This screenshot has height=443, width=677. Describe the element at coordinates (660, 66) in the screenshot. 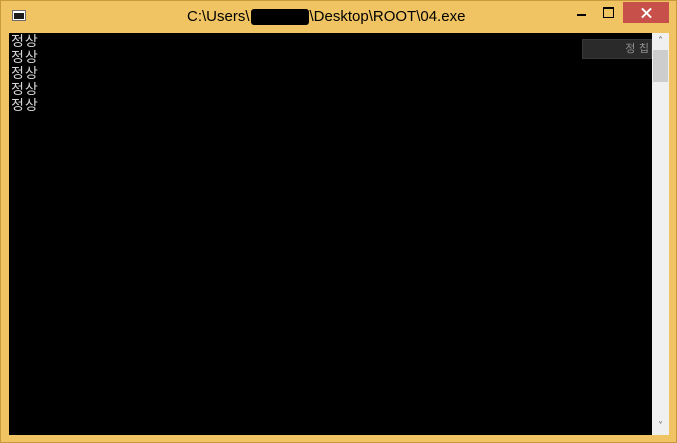

I see `scrollbar-thumb` at that location.